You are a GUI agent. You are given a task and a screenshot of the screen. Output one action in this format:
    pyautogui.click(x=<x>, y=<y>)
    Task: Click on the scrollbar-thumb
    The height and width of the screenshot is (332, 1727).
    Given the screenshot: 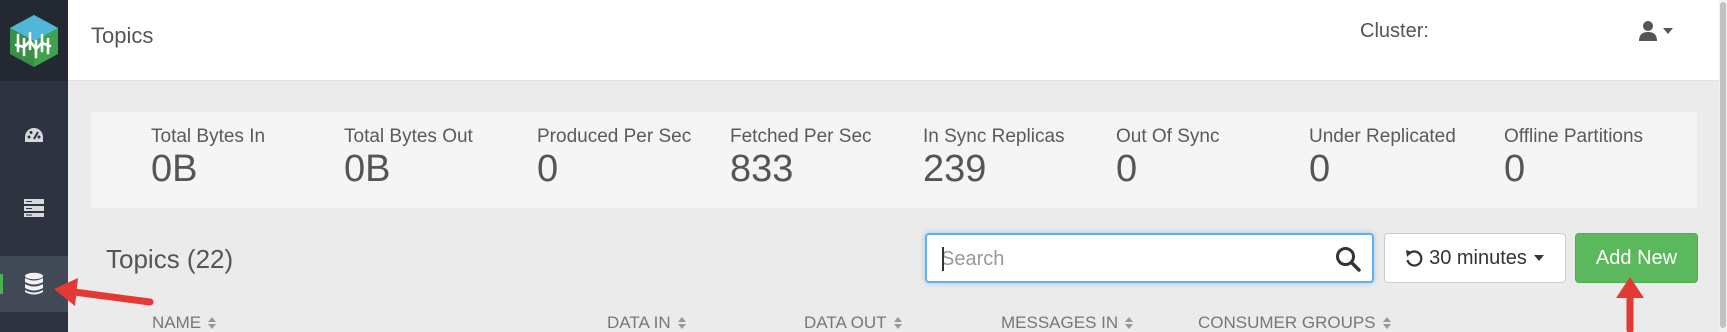 What is the action you would take?
    pyautogui.click(x=1723, y=165)
    